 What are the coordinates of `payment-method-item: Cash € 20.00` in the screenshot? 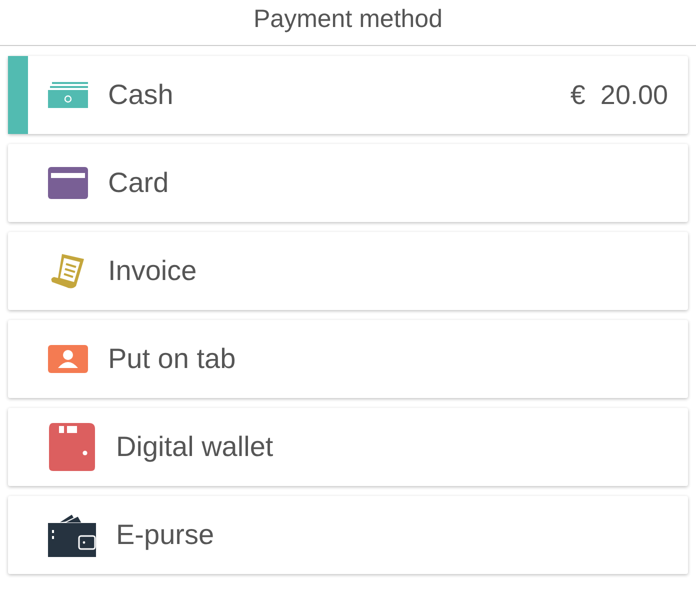 It's located at (348, 95).